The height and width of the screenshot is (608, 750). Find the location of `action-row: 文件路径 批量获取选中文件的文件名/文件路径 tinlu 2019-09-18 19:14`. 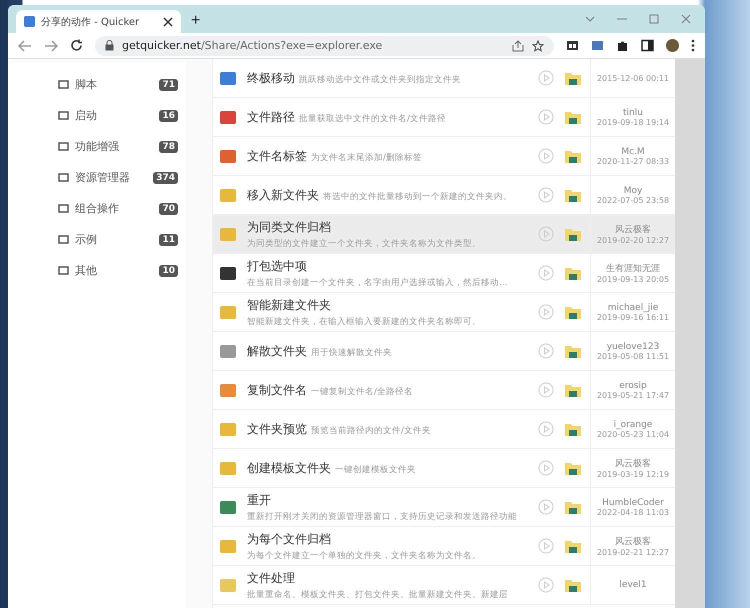

action-row: 文件路径 批量获取选中文件的文件名/文件路径 tinlu 2019-09-18 19:14 is located at coordinates (444, 117).